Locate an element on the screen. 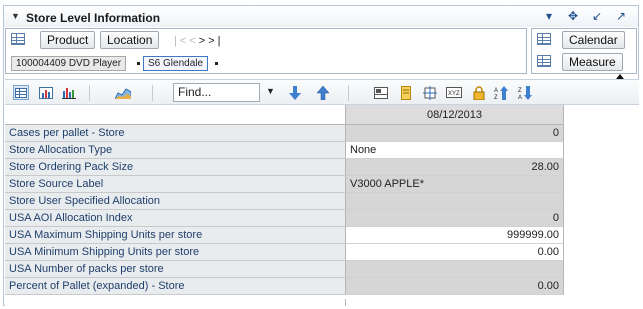 Image resolution: width=643 pixels, height=309 pixels. location-dimension-button: Location is located at coordinates (130, 40).